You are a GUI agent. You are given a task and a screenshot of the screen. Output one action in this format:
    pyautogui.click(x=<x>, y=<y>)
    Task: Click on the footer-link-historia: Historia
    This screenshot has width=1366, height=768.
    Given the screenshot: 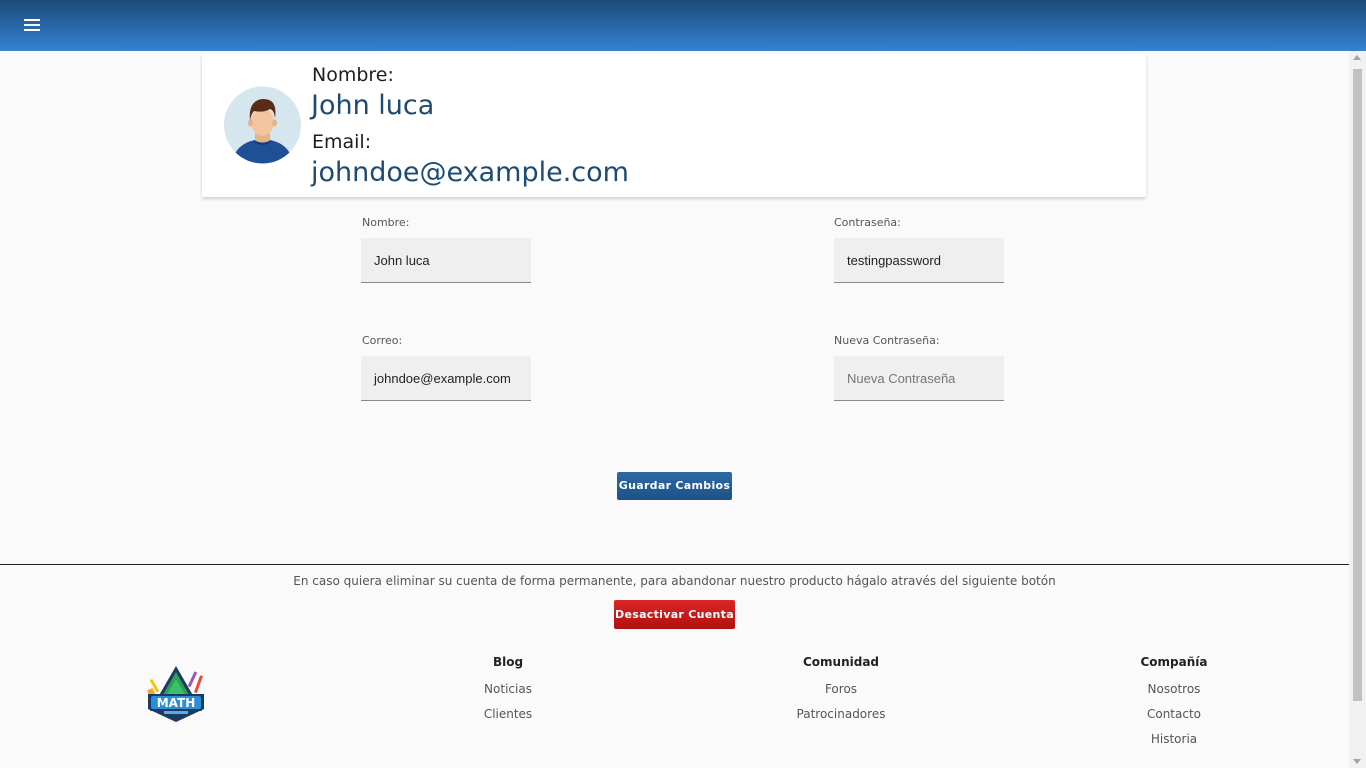 What is the action you would take?
    pyautogui.click(x=1174, y=739)
    